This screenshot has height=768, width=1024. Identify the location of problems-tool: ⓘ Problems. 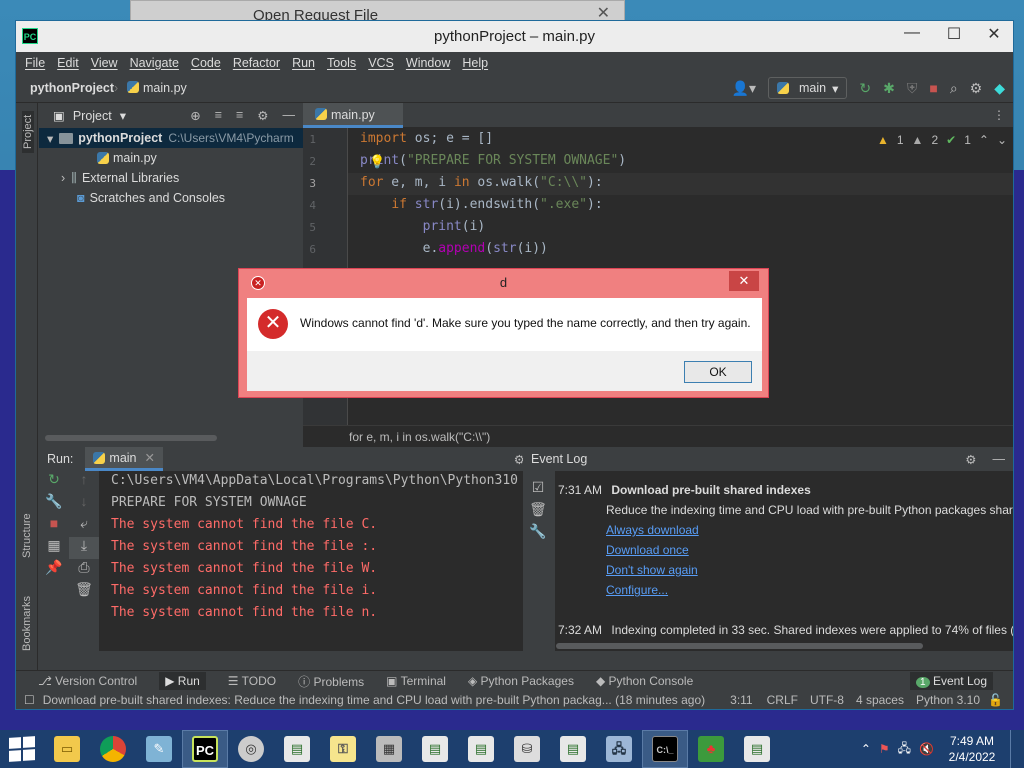
(331, 681).